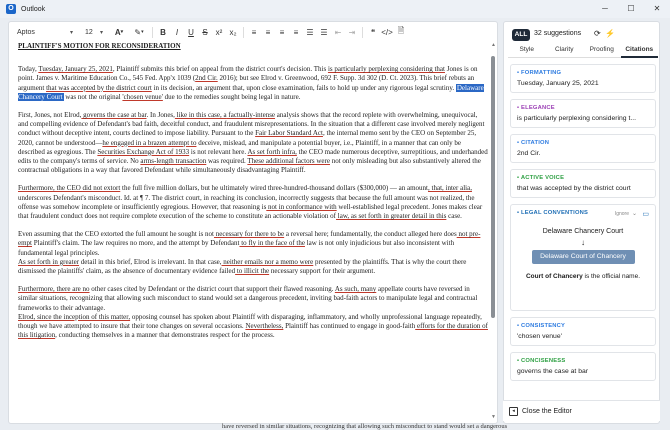 The image size is (670, 430). What do you see at coordinates (82, 317) in the screenshot?
I see `flagged-phrase: since the inception of this matter,` at bounding box center [82, 317].